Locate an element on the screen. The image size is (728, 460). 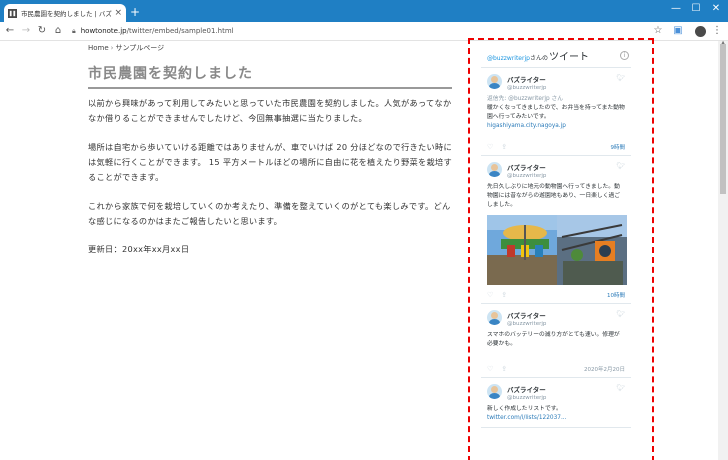
breadcrumb: Home › サンプルページ is located at coordinates (126, 48).